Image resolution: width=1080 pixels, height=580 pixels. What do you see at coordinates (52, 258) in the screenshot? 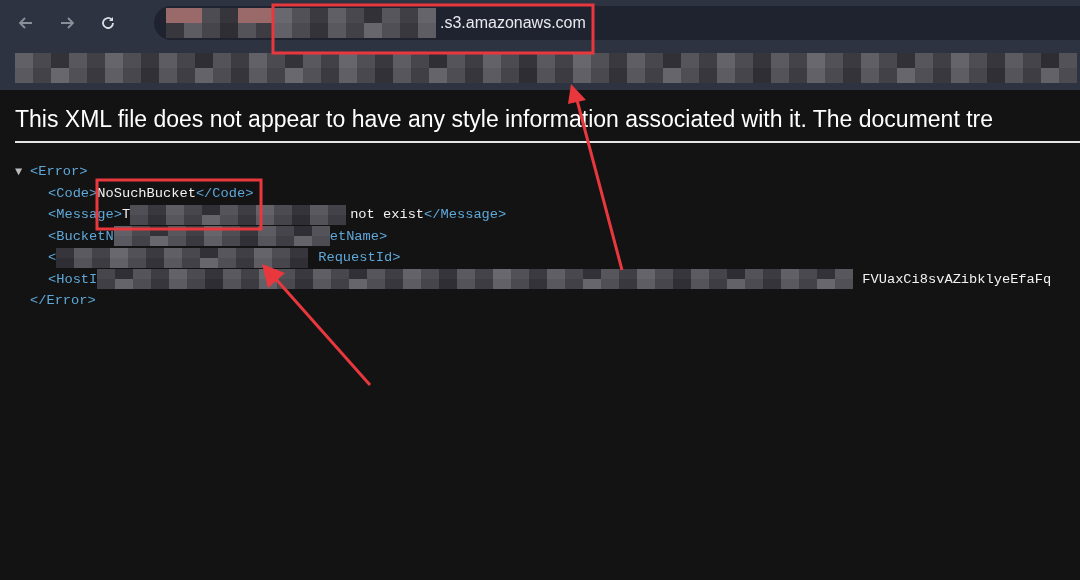
I see `xml-tag: <` at bounding box center [52, 258].